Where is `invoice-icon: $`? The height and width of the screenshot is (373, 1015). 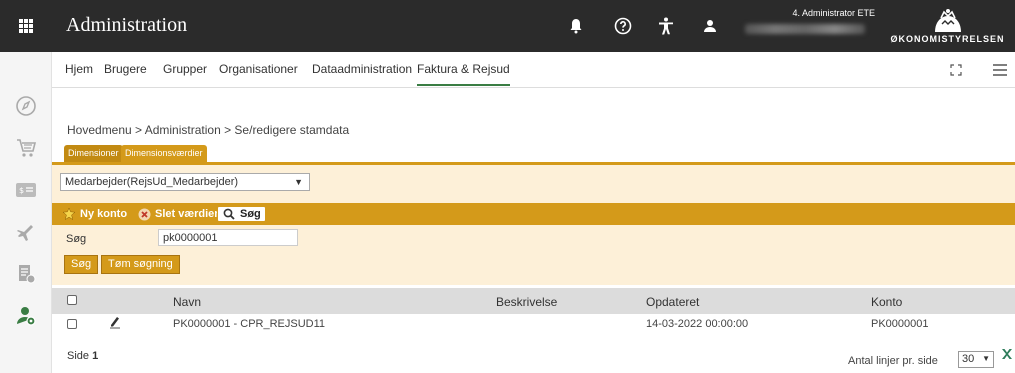
invoice-icon: $ is located at coordinates (26, 190).